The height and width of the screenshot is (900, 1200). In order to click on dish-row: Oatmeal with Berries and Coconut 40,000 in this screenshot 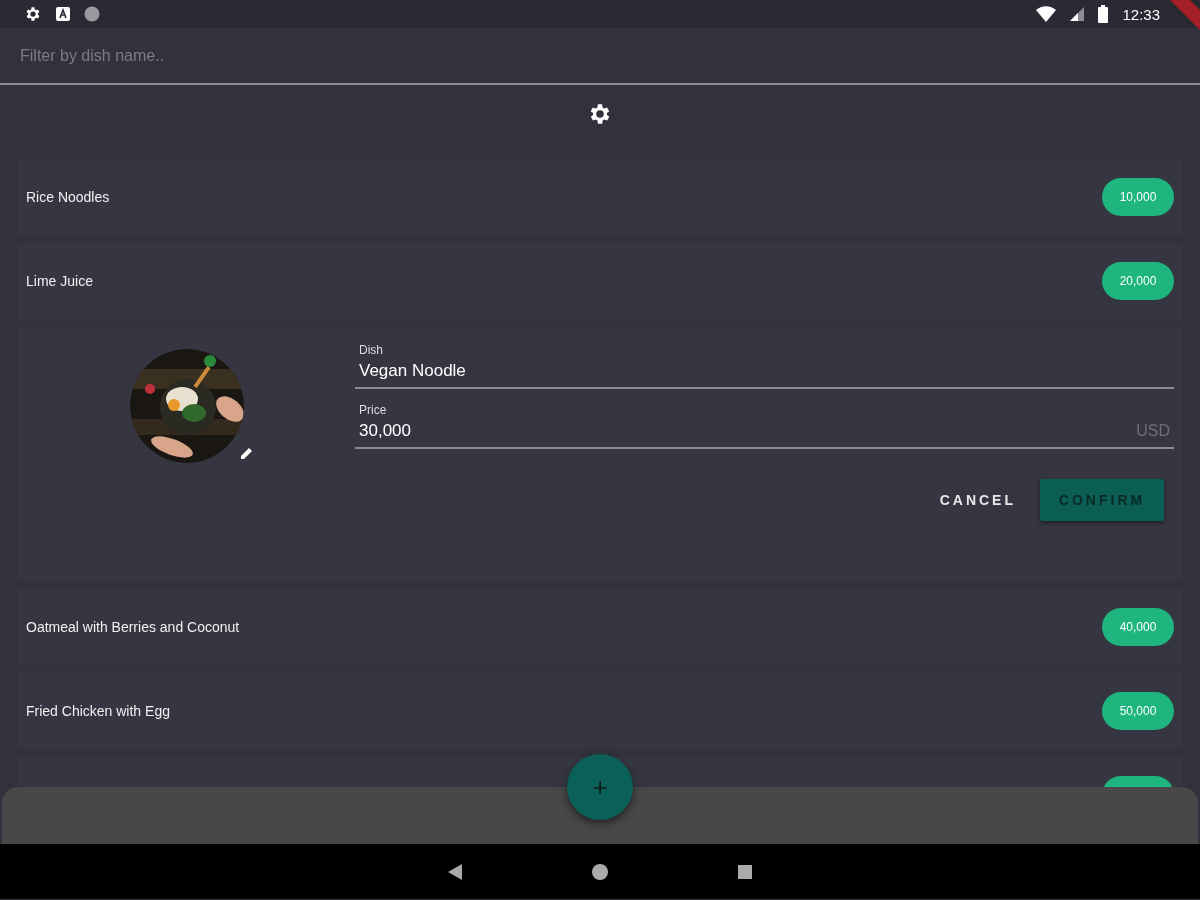, I will do `click(600, 627)`.